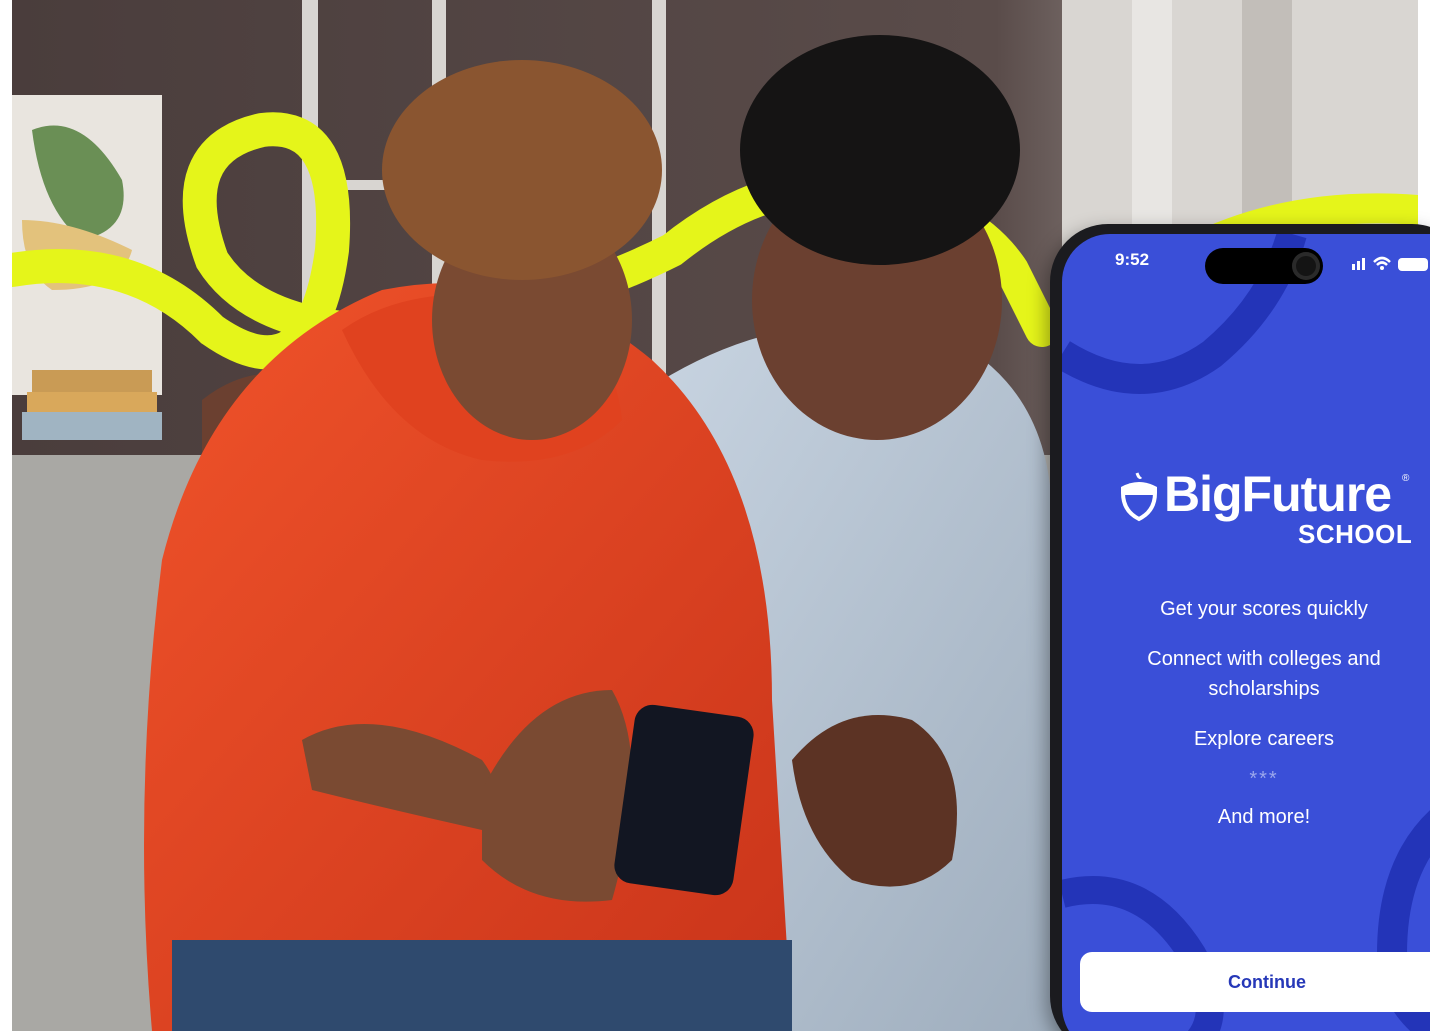 This screenshot has height=1031, width=1430. I want to click on teen-hair, so click(522, 170).